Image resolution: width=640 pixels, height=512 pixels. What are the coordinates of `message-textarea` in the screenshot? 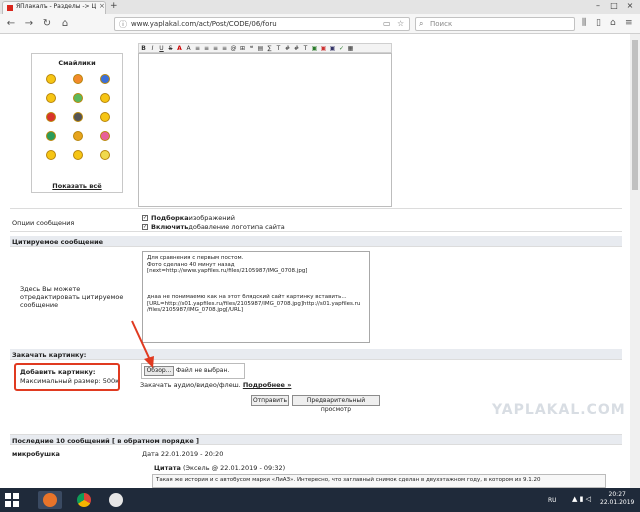 It's located at (265, 130).